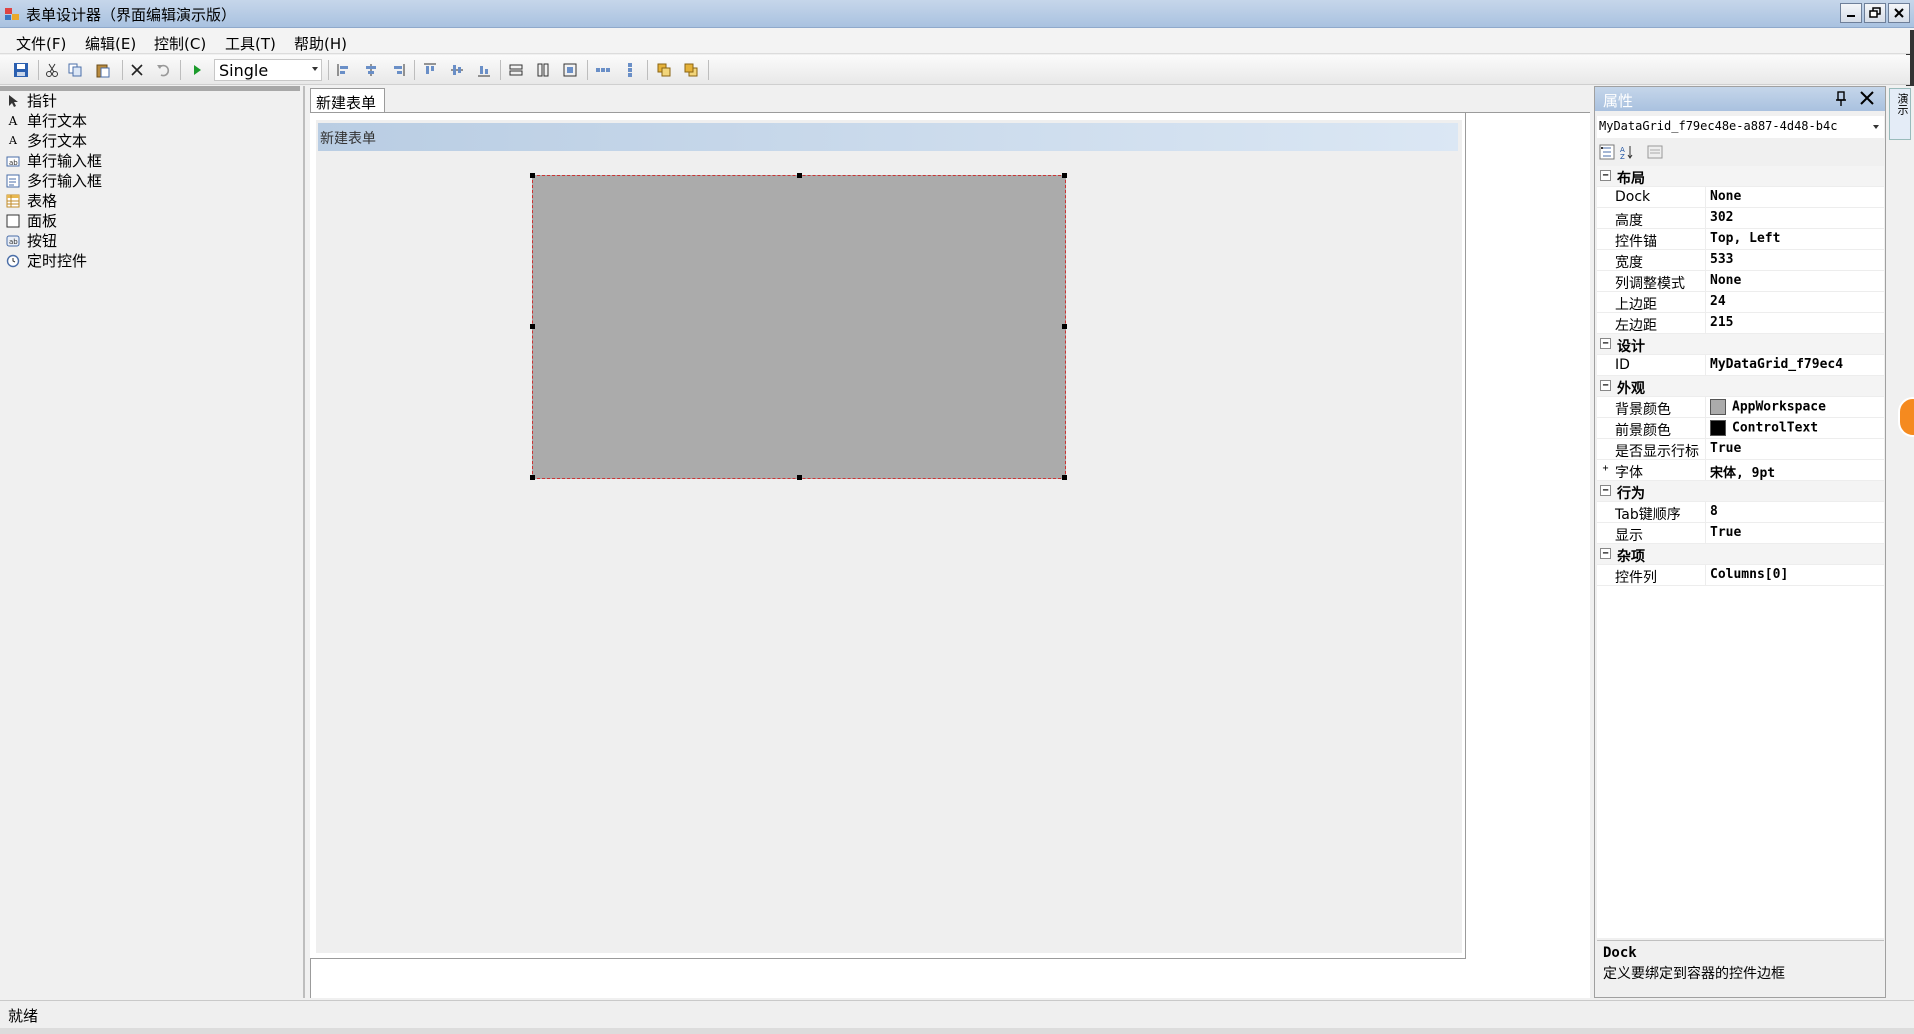 Image resolution: width=1914 pixels, height=1034 pixels. What do you see at coordinates (46, 140) in the screenshot?
I see `toolbox-item-multiline-label: A 多行文本` at bounding box center [46, 140].